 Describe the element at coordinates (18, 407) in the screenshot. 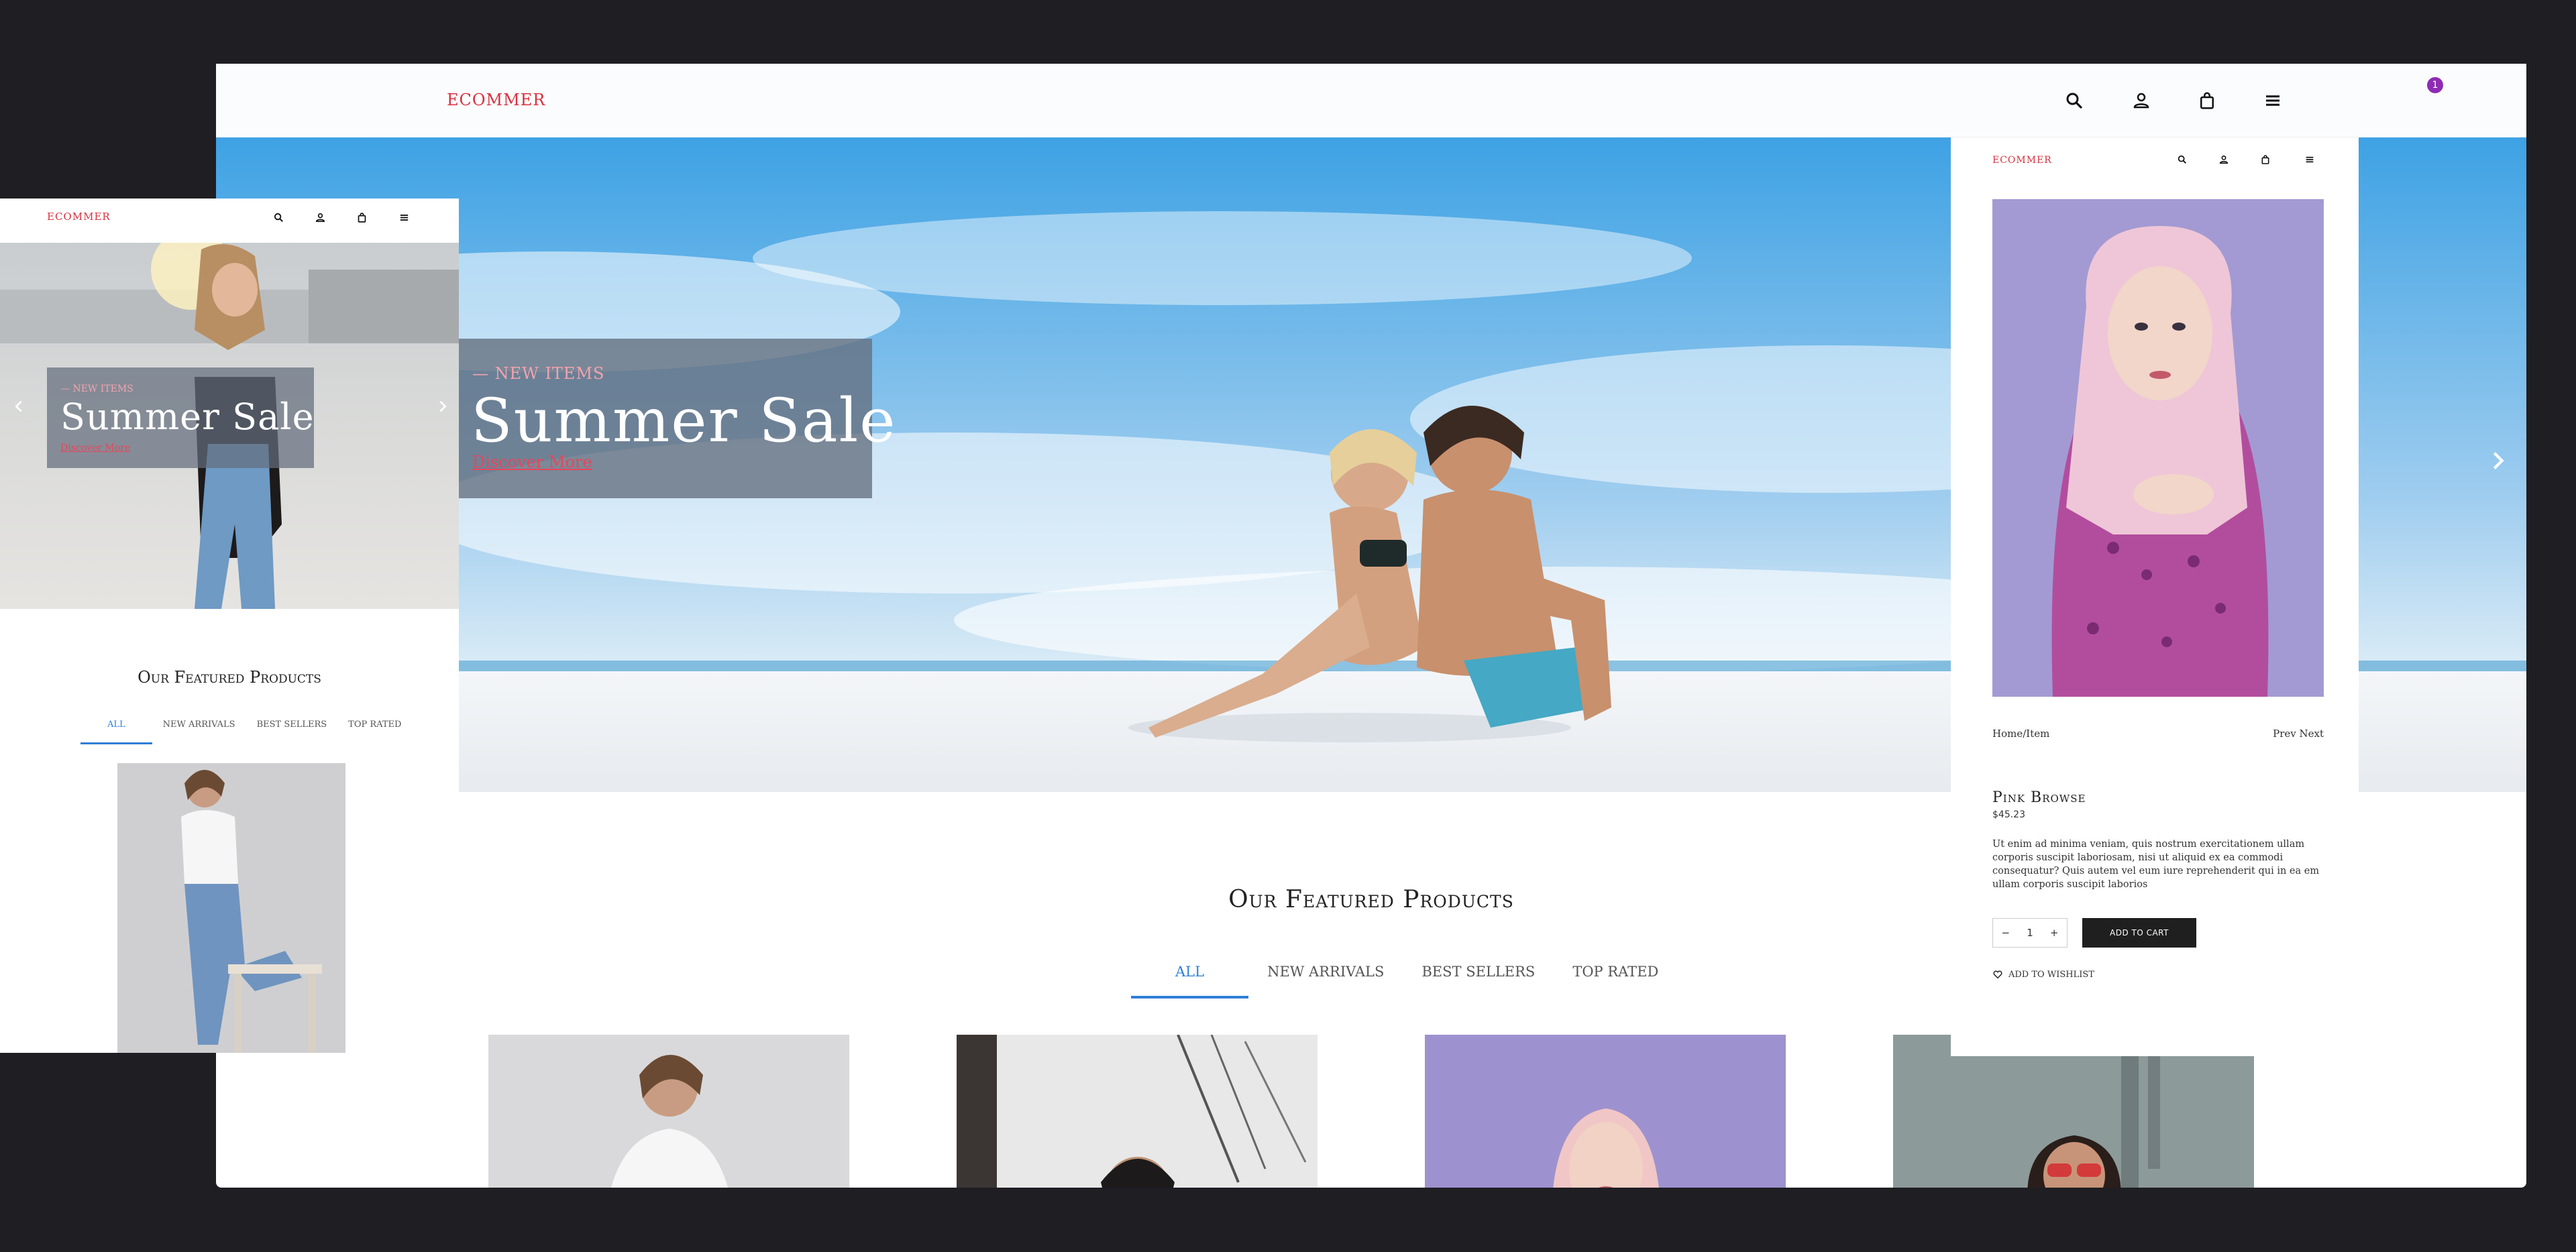

I see `chevron-left-icon` at that location.